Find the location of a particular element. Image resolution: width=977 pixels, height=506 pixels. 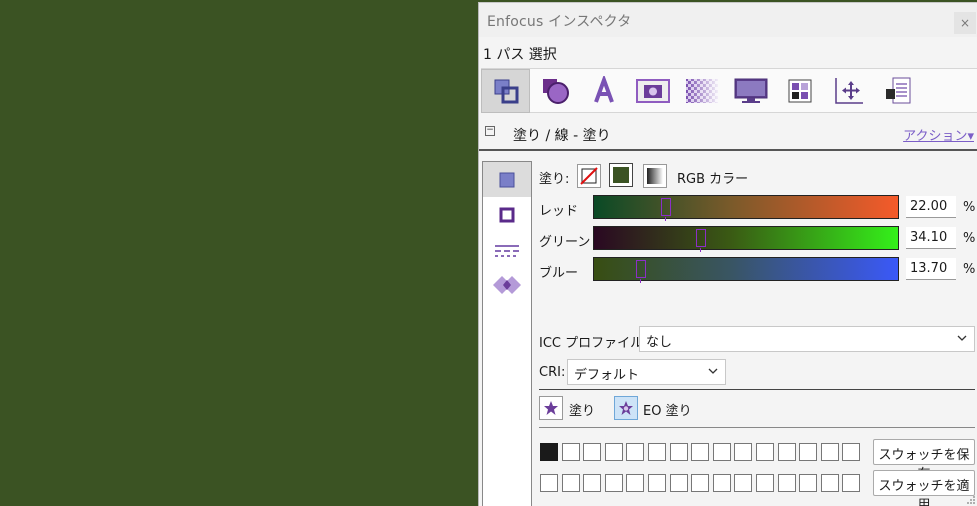

save-swatch-button: スウォッチを保存 is located at coordinates (924, 460).